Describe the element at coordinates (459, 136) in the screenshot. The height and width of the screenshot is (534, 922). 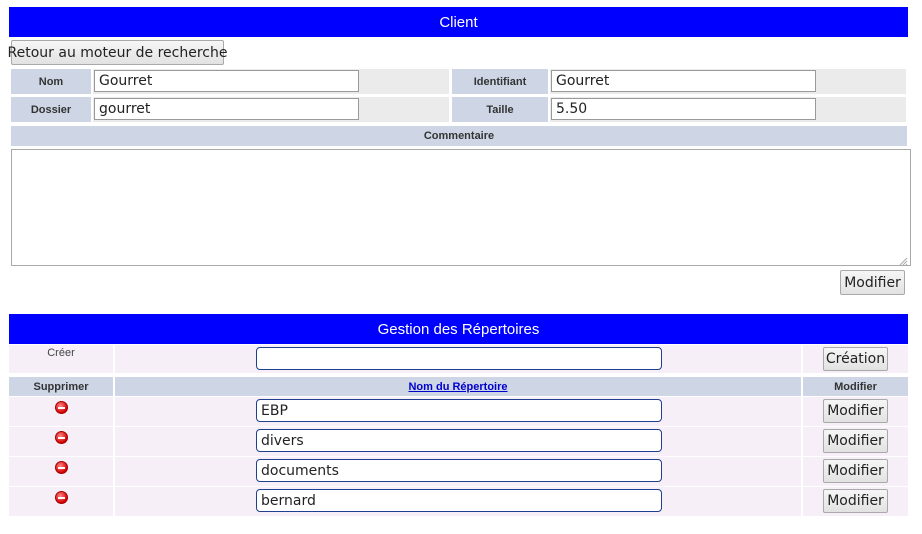
I see `commentaire-label: Commentaire` at that location.